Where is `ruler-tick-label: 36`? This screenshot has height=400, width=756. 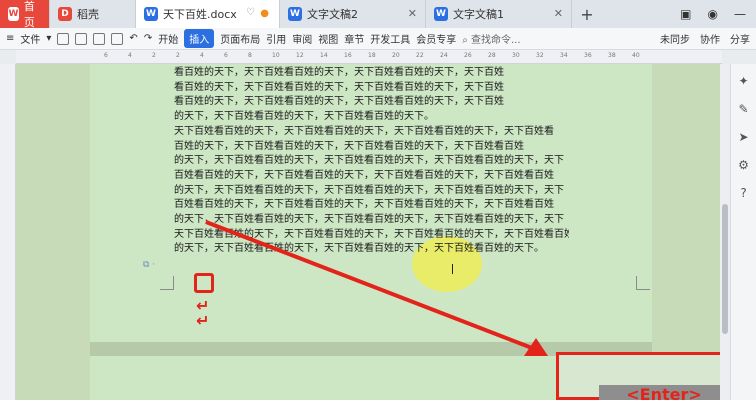 ruler-tick-label: 36 is located at coordinates (588, 55).